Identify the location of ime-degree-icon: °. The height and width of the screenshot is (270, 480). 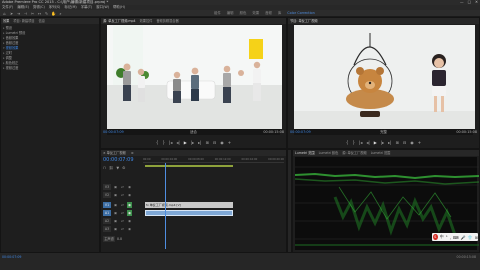
(447, 237).